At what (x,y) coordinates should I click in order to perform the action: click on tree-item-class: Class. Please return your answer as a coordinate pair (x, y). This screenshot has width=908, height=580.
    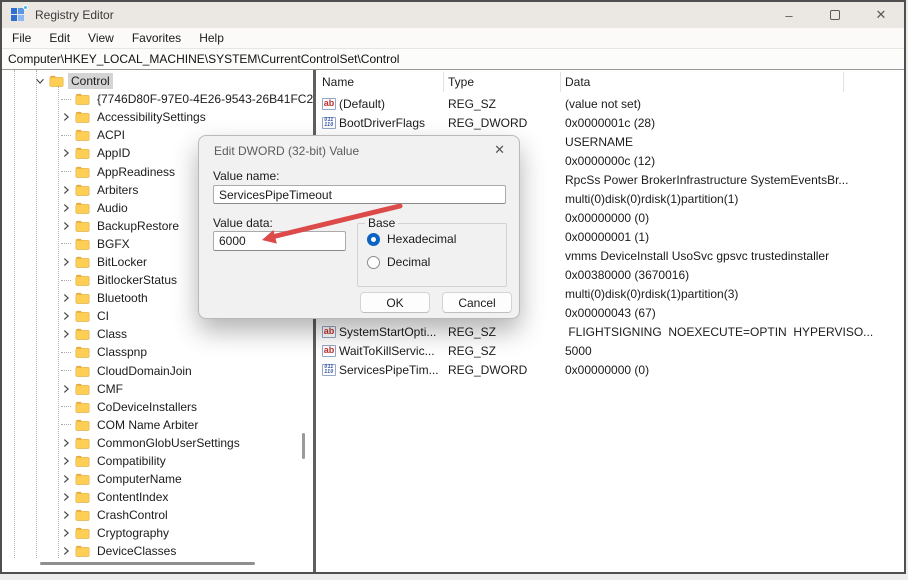
    Looking at the image, I should click on (157, 334).